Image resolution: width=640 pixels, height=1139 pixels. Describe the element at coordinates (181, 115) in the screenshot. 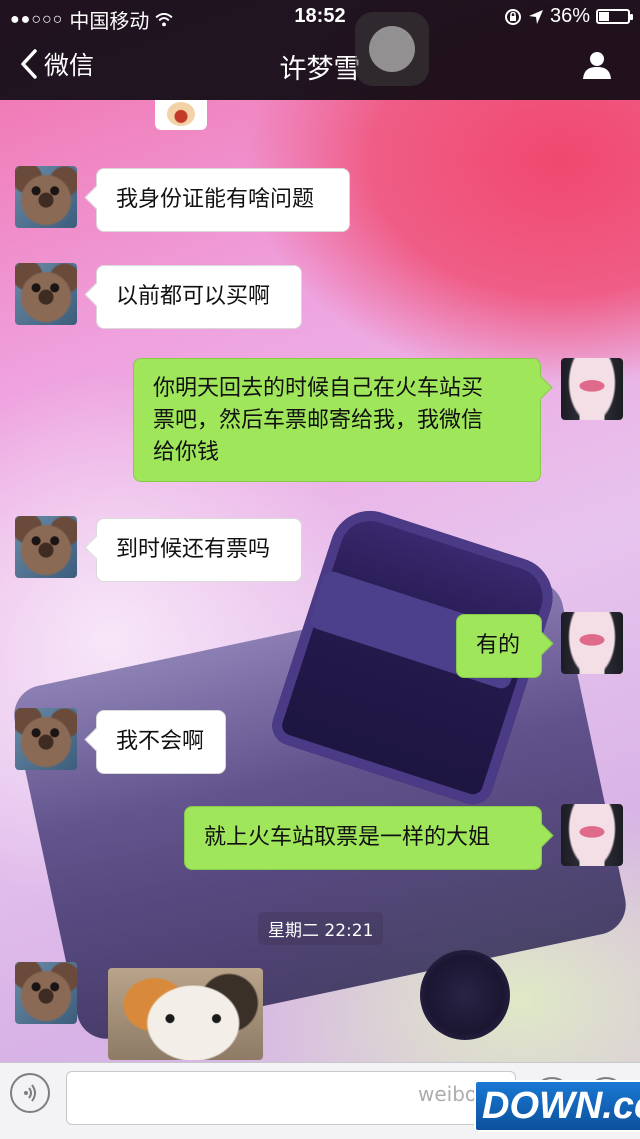

I see `sticker-partial` at that location.